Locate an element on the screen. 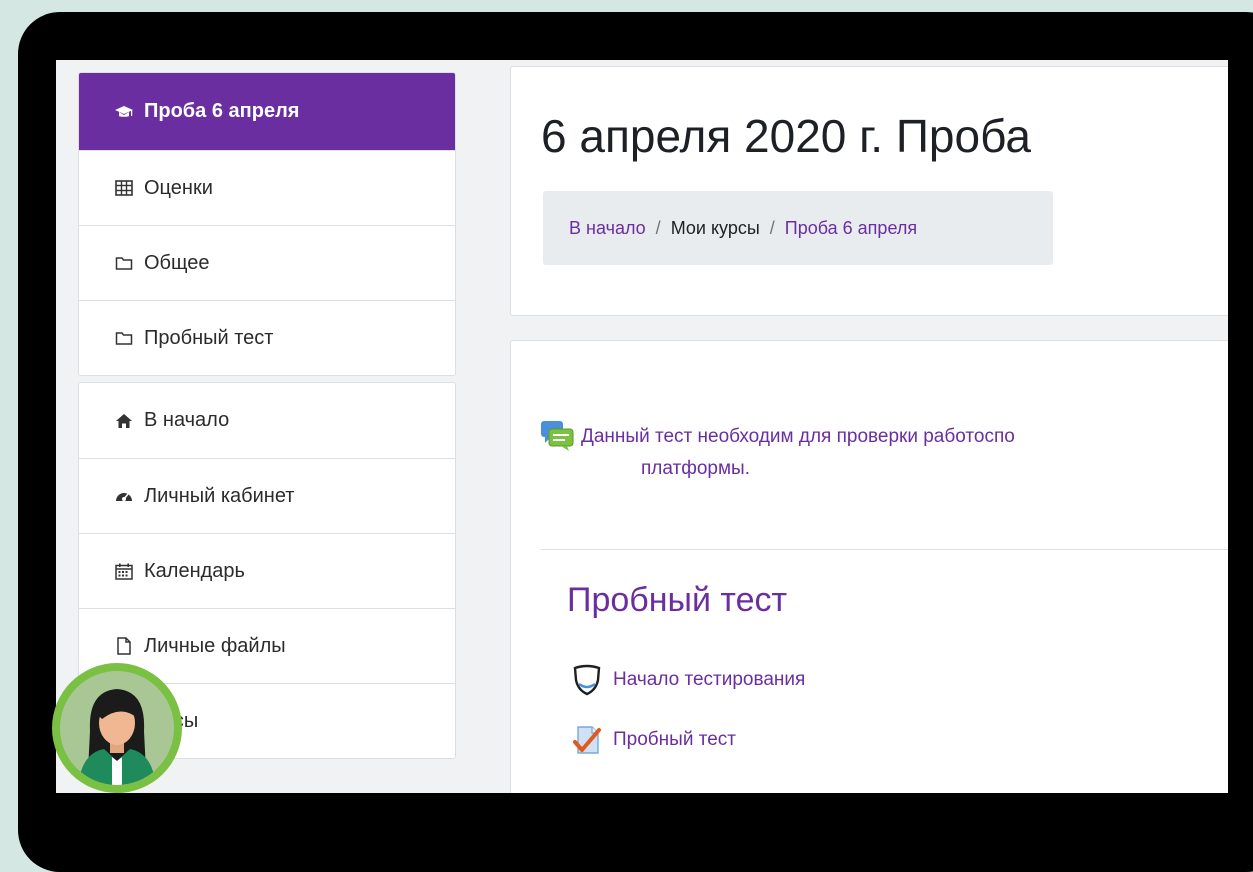 Image resolution: width=1253 pixels, height=872 pixels. page-title: 6 апреля 2020 г. Проба is located at coordinates (786, 136).